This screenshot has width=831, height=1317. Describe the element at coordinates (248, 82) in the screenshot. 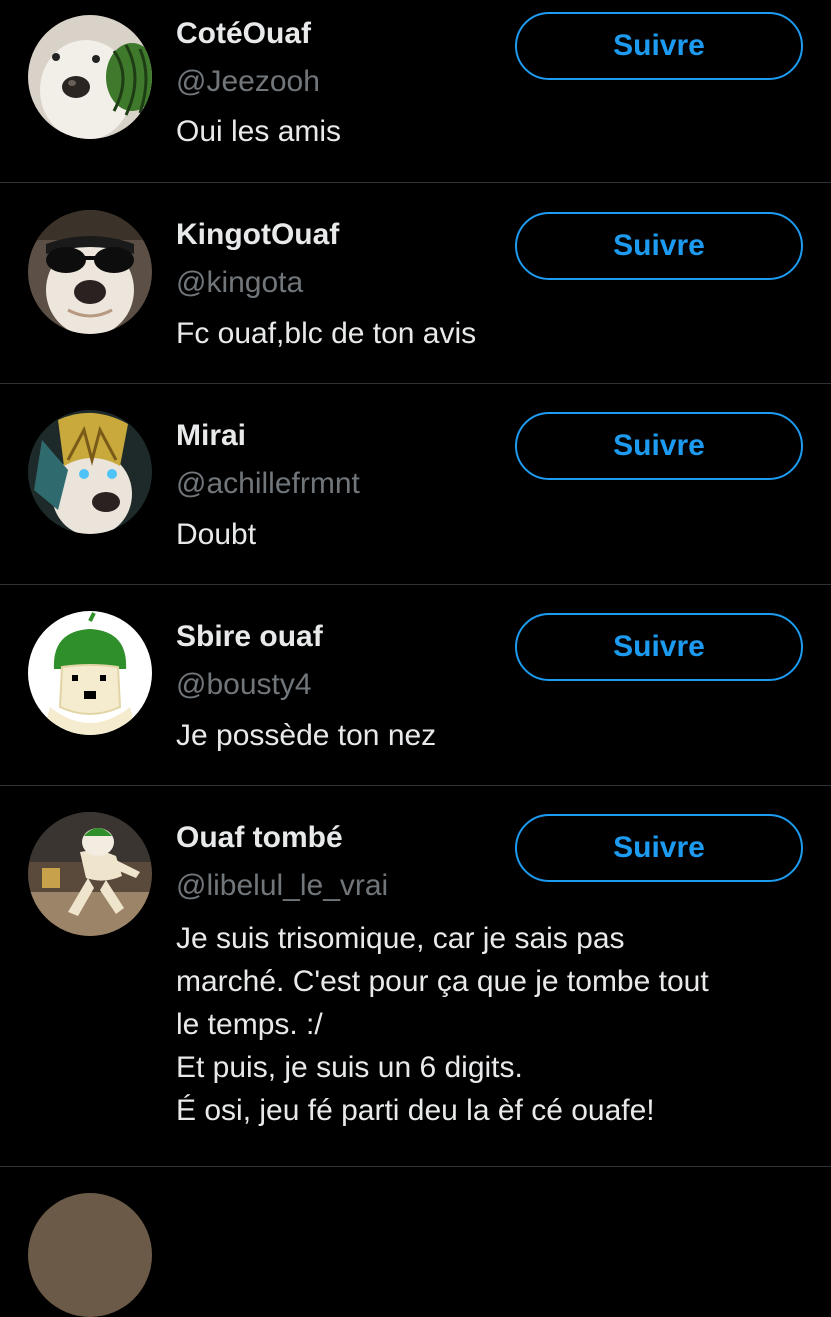

I see `user-handle: @Jeezooh` at that location.